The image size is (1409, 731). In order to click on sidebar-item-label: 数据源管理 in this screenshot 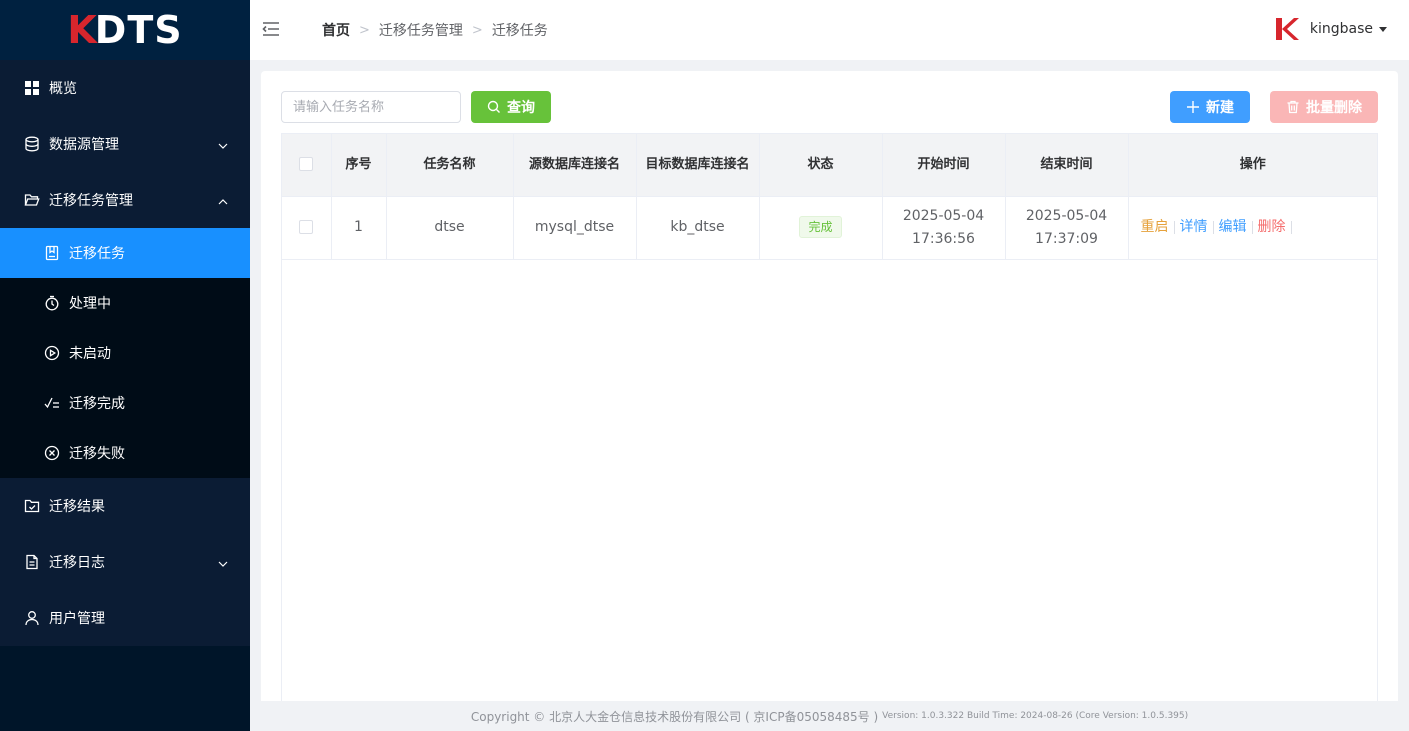, I will do `click(84, 145)`.